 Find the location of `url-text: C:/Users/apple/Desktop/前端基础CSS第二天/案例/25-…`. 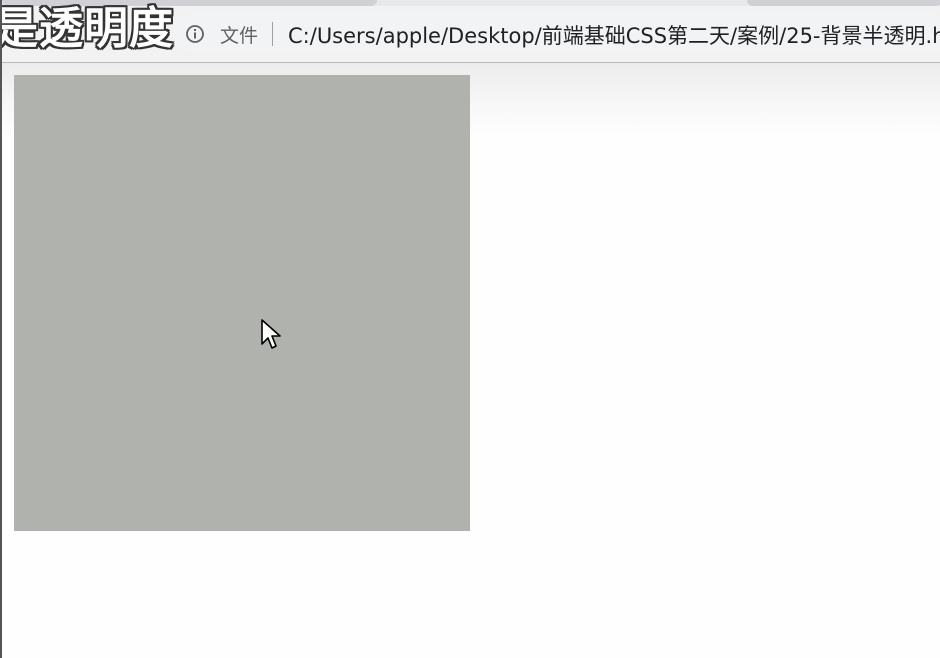

url-text: C:/Users/apple/Desktop/前端基础CSS第二天/案例/25-… is located at coordinates (614, 35).